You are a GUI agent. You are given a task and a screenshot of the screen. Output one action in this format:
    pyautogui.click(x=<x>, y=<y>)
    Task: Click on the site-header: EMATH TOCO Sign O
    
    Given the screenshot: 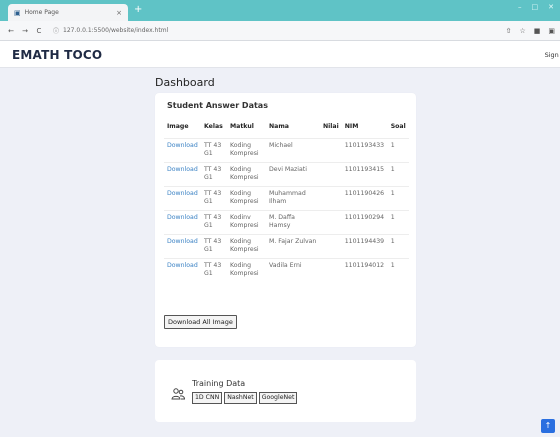 What is the action you would take?
    pyautogui.click(x=280, y=54)
    